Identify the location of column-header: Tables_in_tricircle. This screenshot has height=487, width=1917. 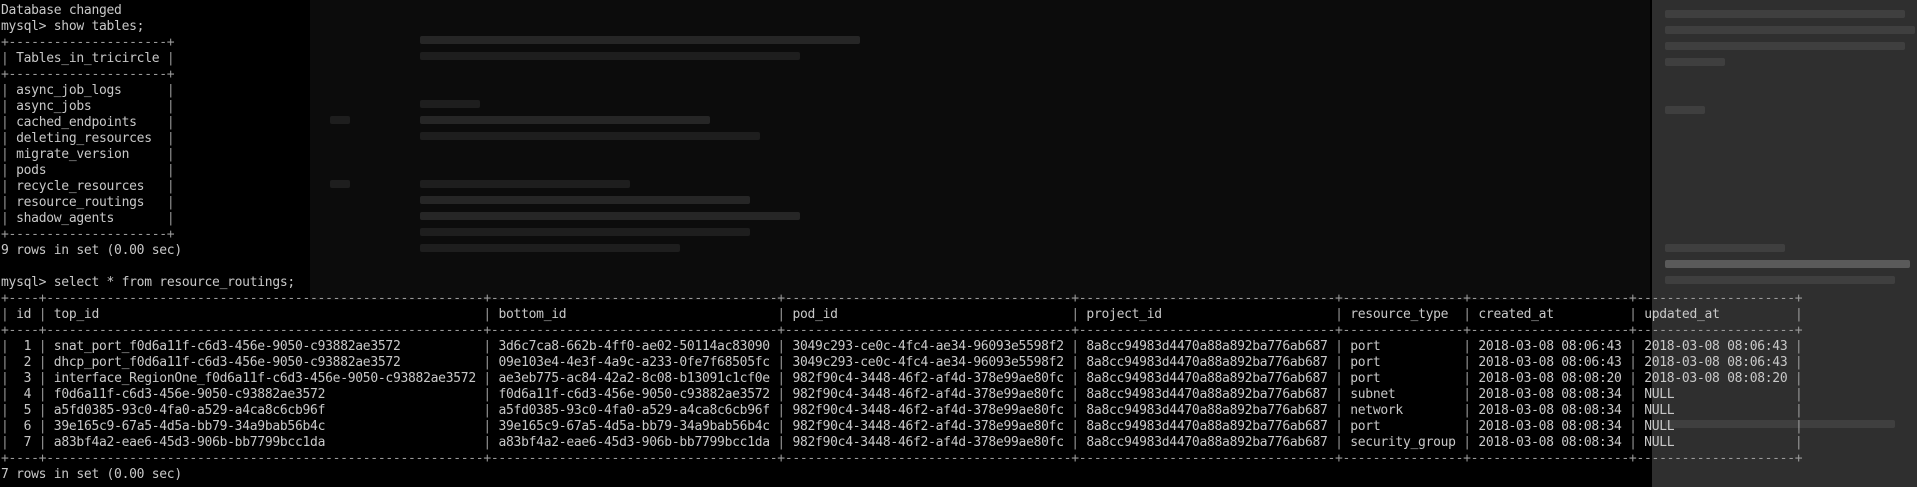
(88, 58).